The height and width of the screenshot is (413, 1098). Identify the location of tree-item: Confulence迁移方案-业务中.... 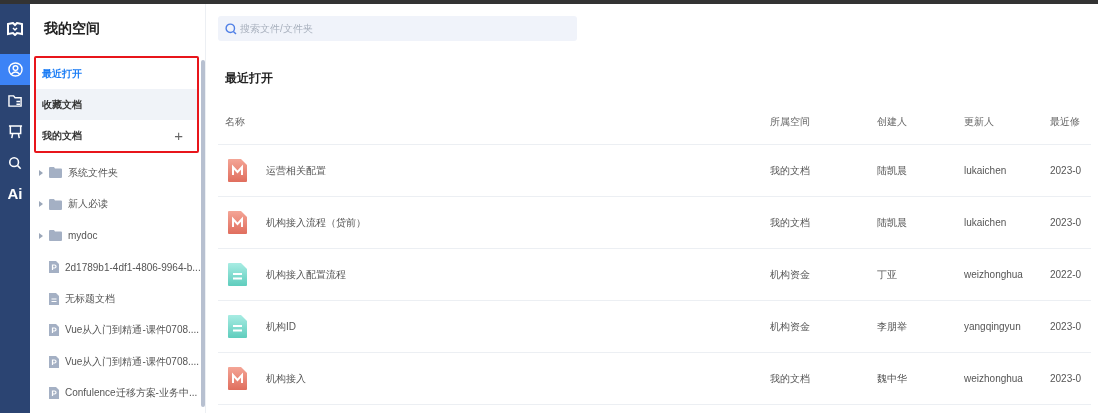
(131, 393).